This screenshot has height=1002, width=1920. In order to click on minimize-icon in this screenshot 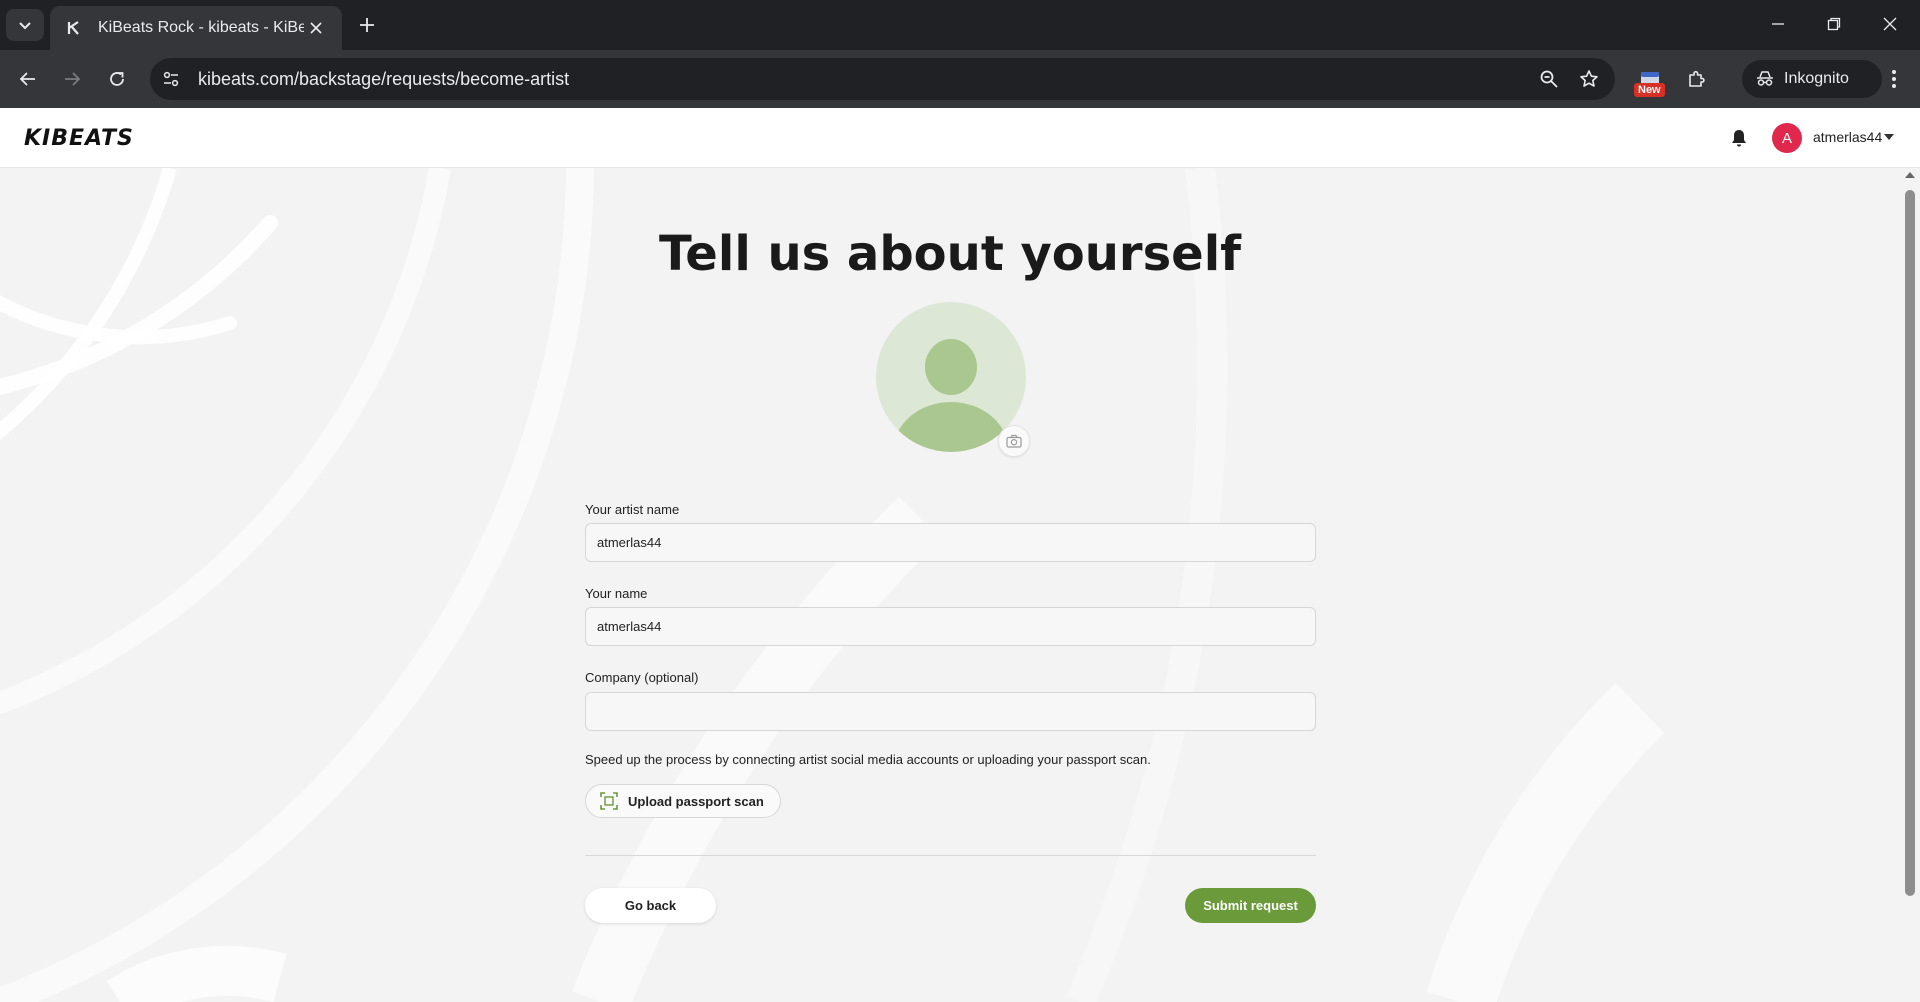, I will do `click(1778, 24)`.